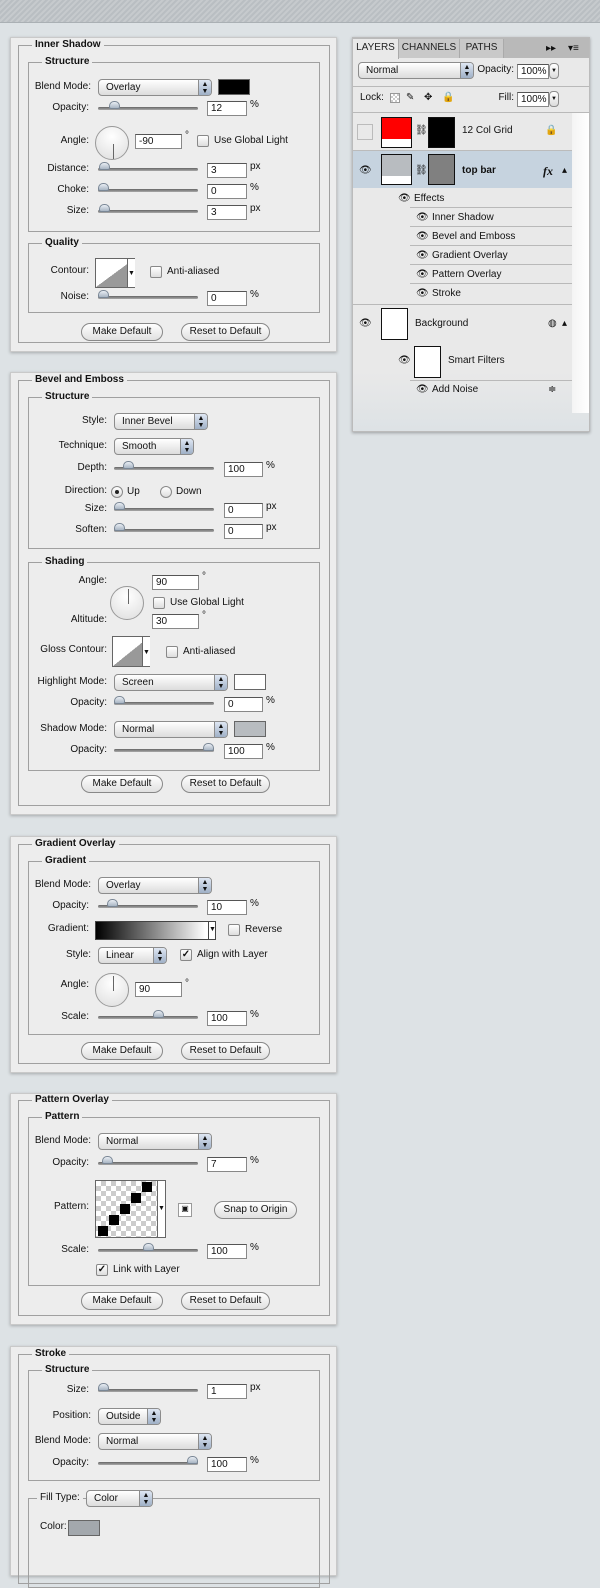  Describe the element at coordinates (128, 465) in the screenshot. I see `depth-slider-thumb` at that location.